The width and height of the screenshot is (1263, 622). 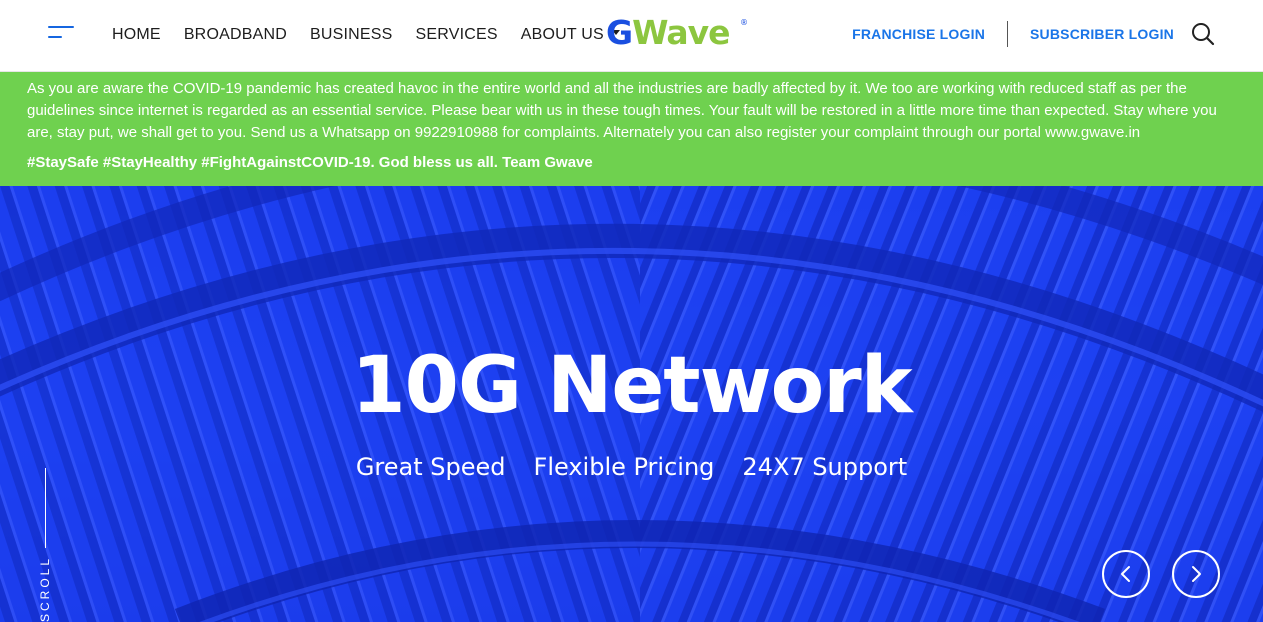 What do you see at coordinates (61, 27) in the screenshot?
I see `menu-line-top` at bounding box center [61, 27].